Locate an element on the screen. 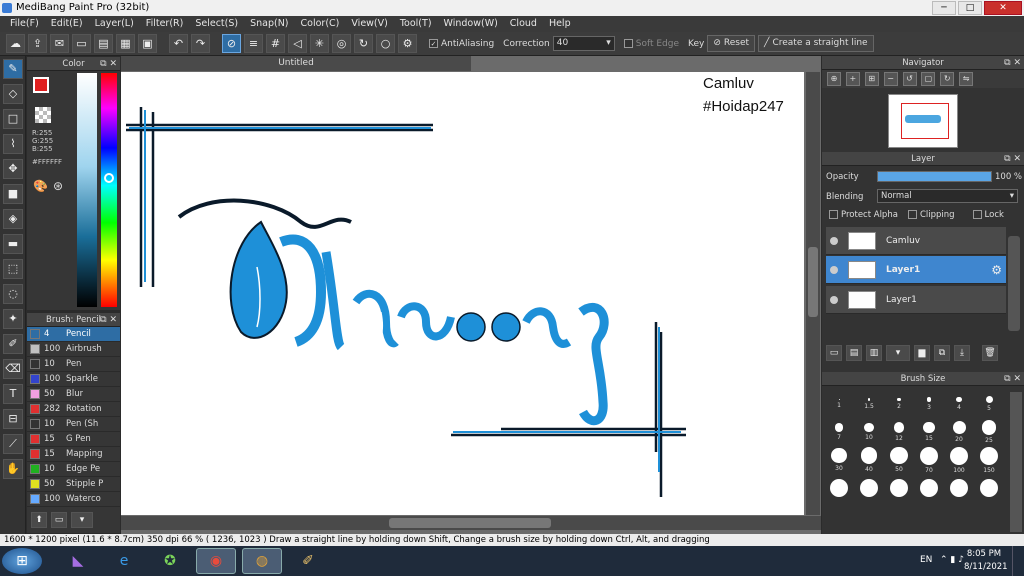 The width and height of the screenshot is (1024, 576). brush-item: 50 Blur is located at coordinates (73, 394).